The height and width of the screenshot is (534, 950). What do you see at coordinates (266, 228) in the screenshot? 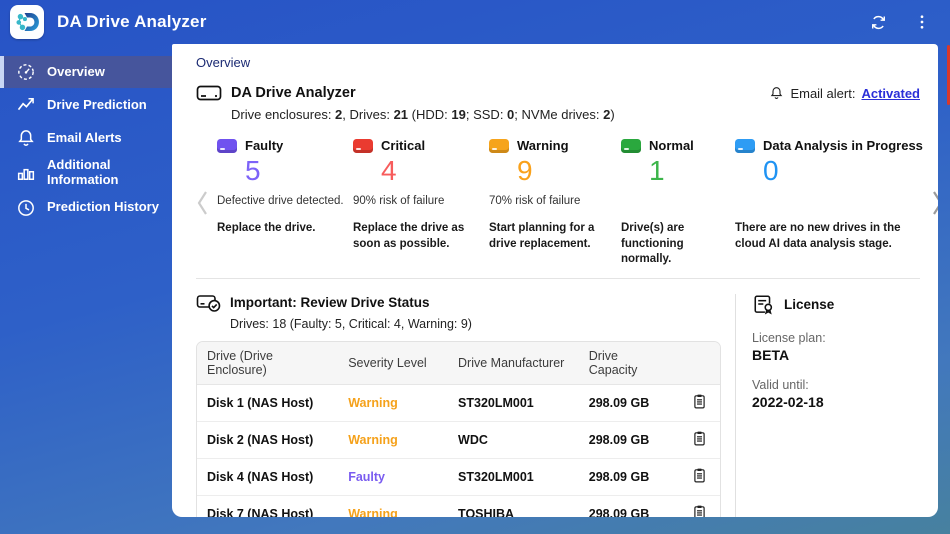
I see `card-recommendation: Replace the drive.` at bounding box center [266, 228].